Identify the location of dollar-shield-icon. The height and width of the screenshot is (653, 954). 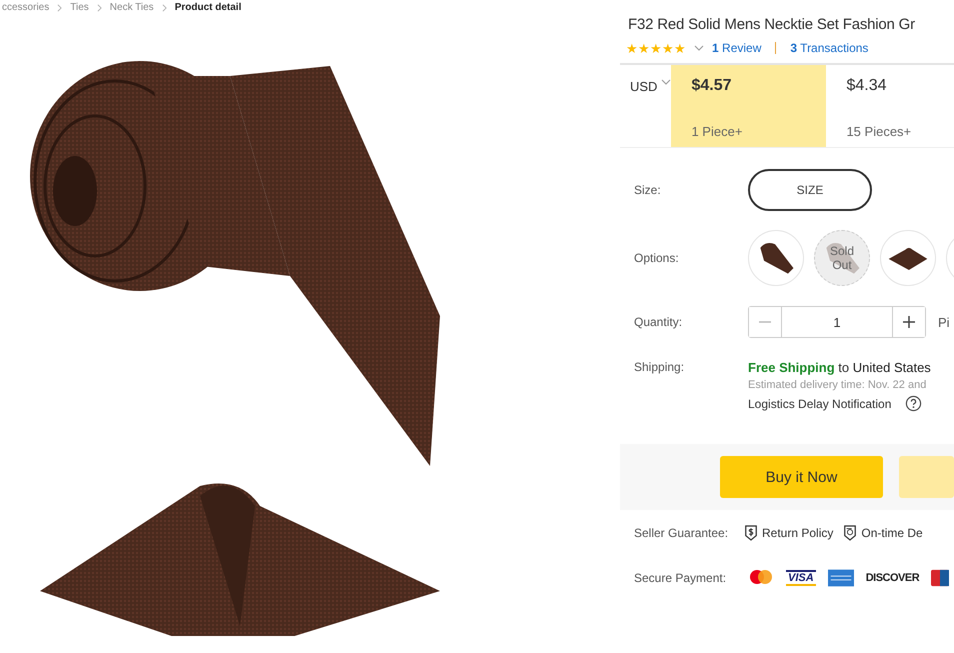
(751, 533).